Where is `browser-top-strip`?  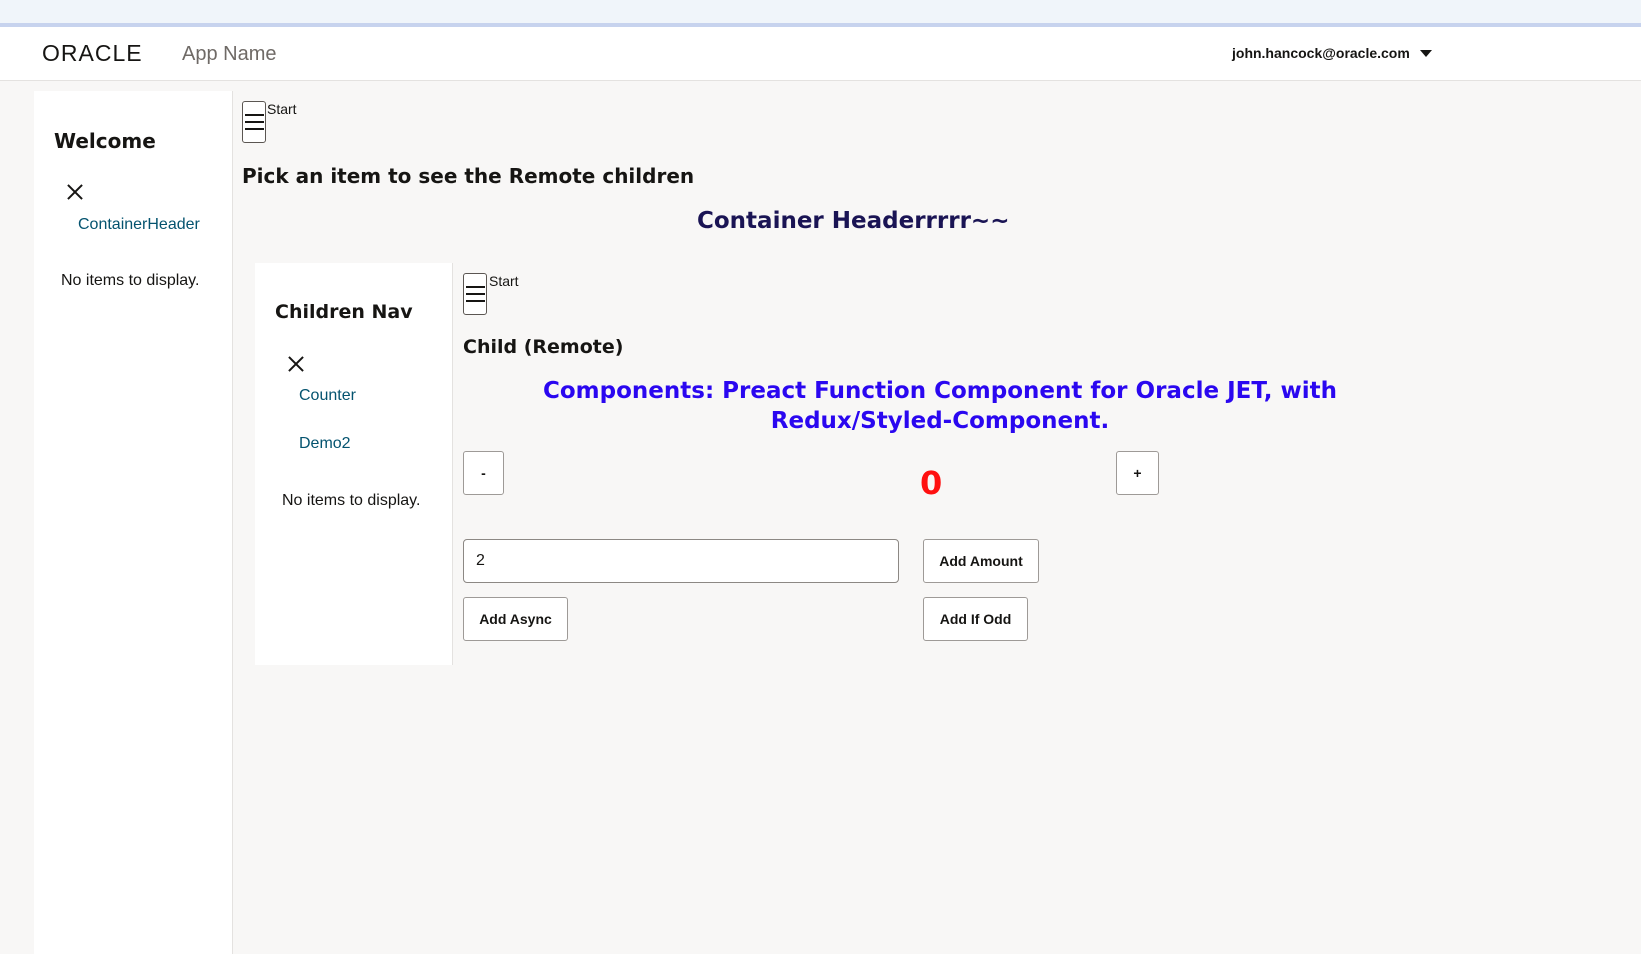 browser-top-strip is located at coordinates (820, 11).